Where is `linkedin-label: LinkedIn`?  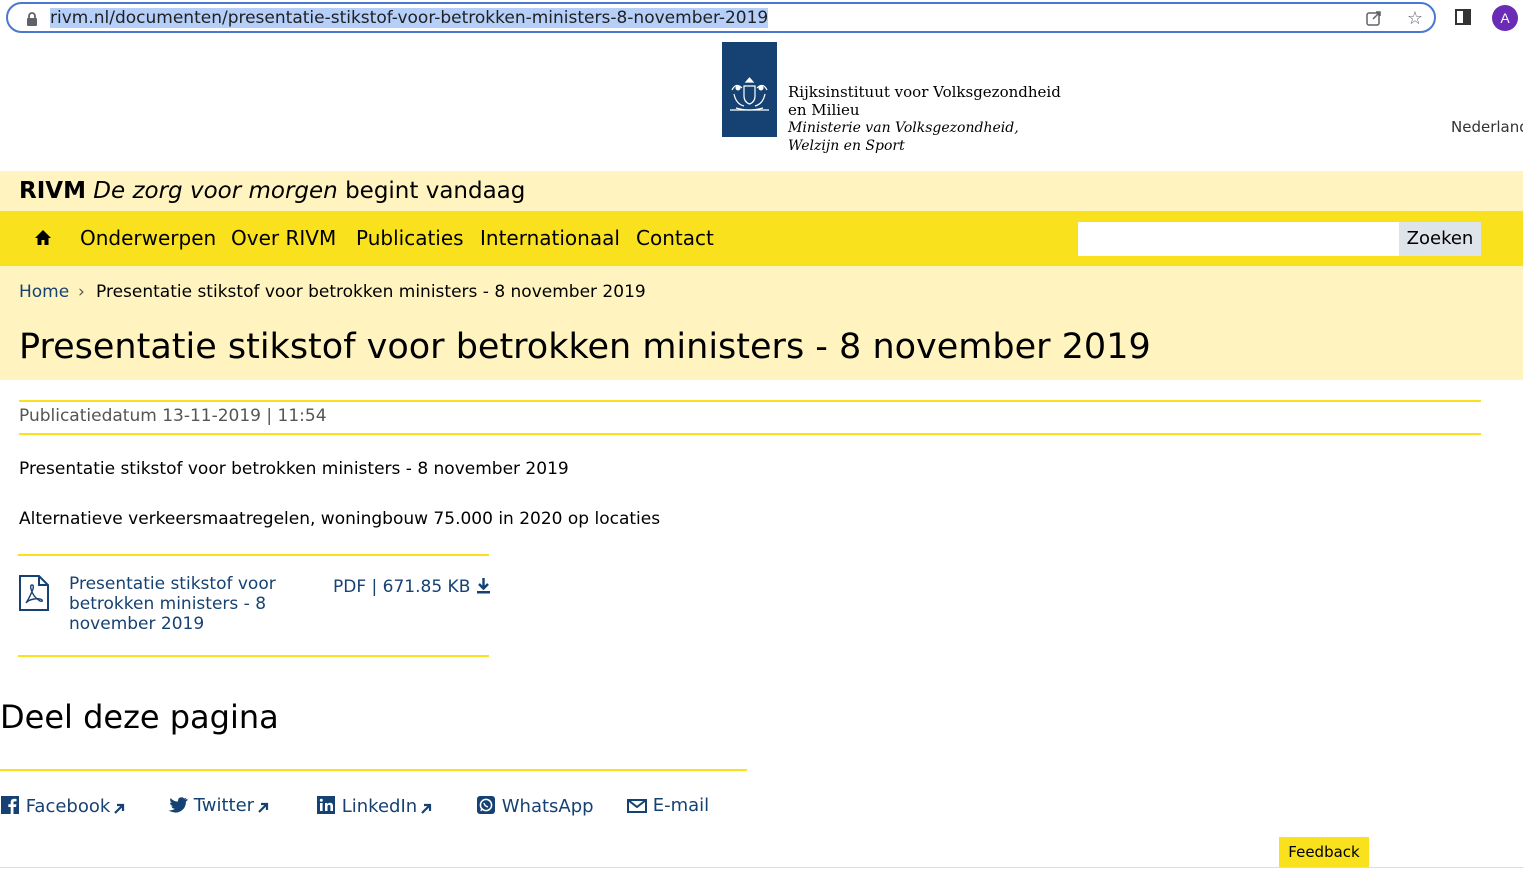 linkedin-label: LinkedIn is located at coordinates (379, 806).